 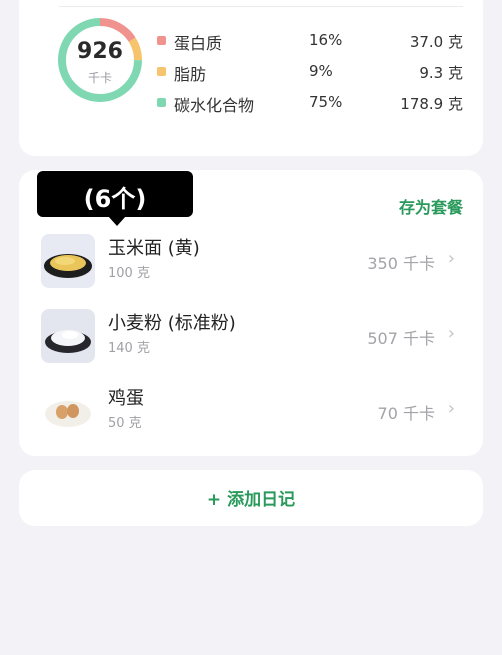 I want to click on protein-color-dot, so click(x=161, y=40).